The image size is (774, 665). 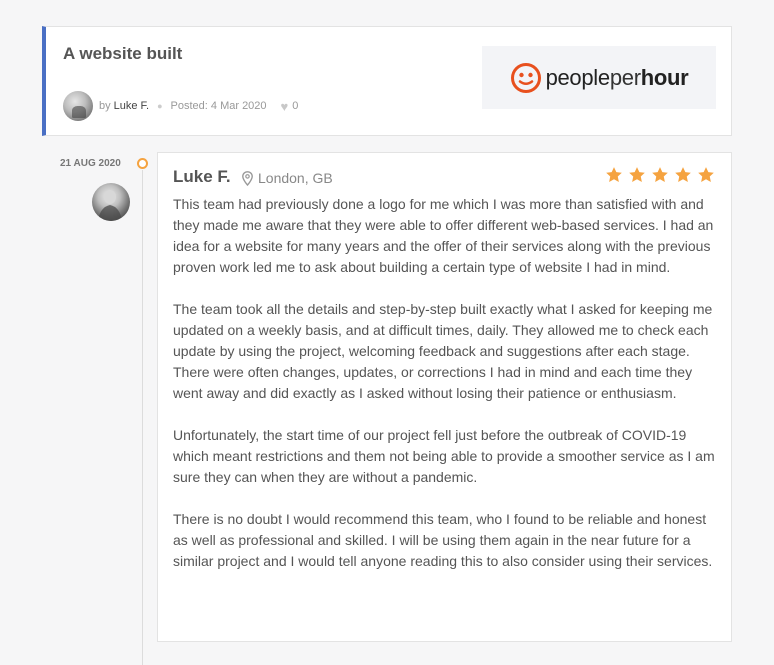 I want to click on logo-wordmark: peopleperhour, so click(x=617, y=77).